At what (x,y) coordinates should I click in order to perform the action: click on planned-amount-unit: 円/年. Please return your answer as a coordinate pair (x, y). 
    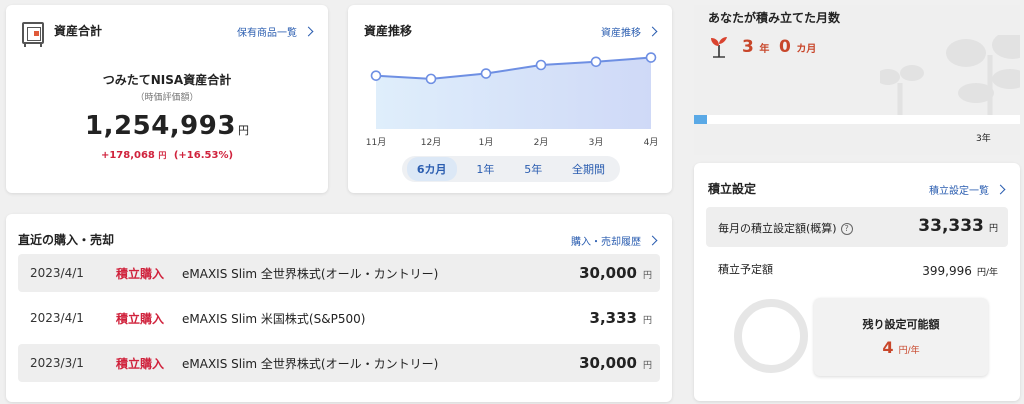
    Looking at the image, I should click on (987, 273).